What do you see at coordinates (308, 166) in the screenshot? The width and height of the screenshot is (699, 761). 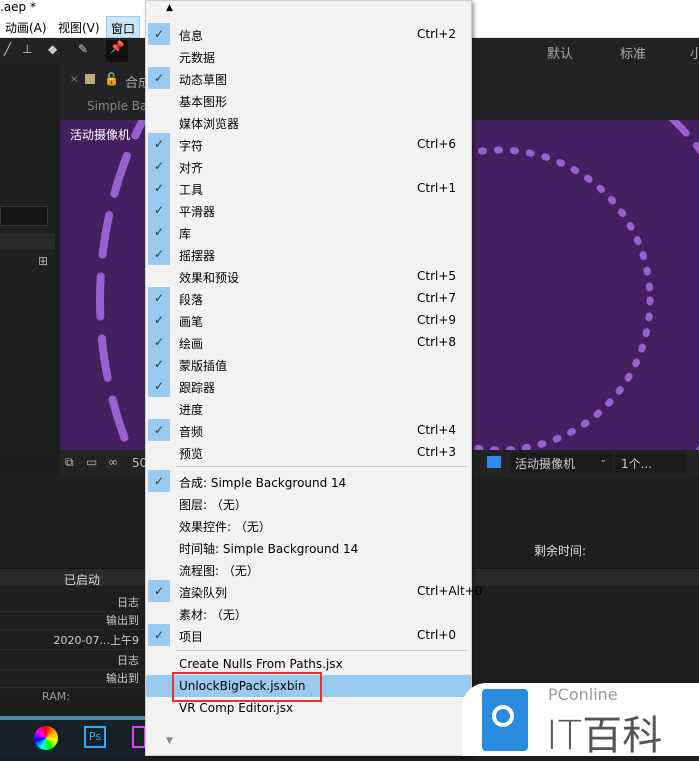 I see `menu-item: ✓ 对齐` at bounding box center [308, 166].